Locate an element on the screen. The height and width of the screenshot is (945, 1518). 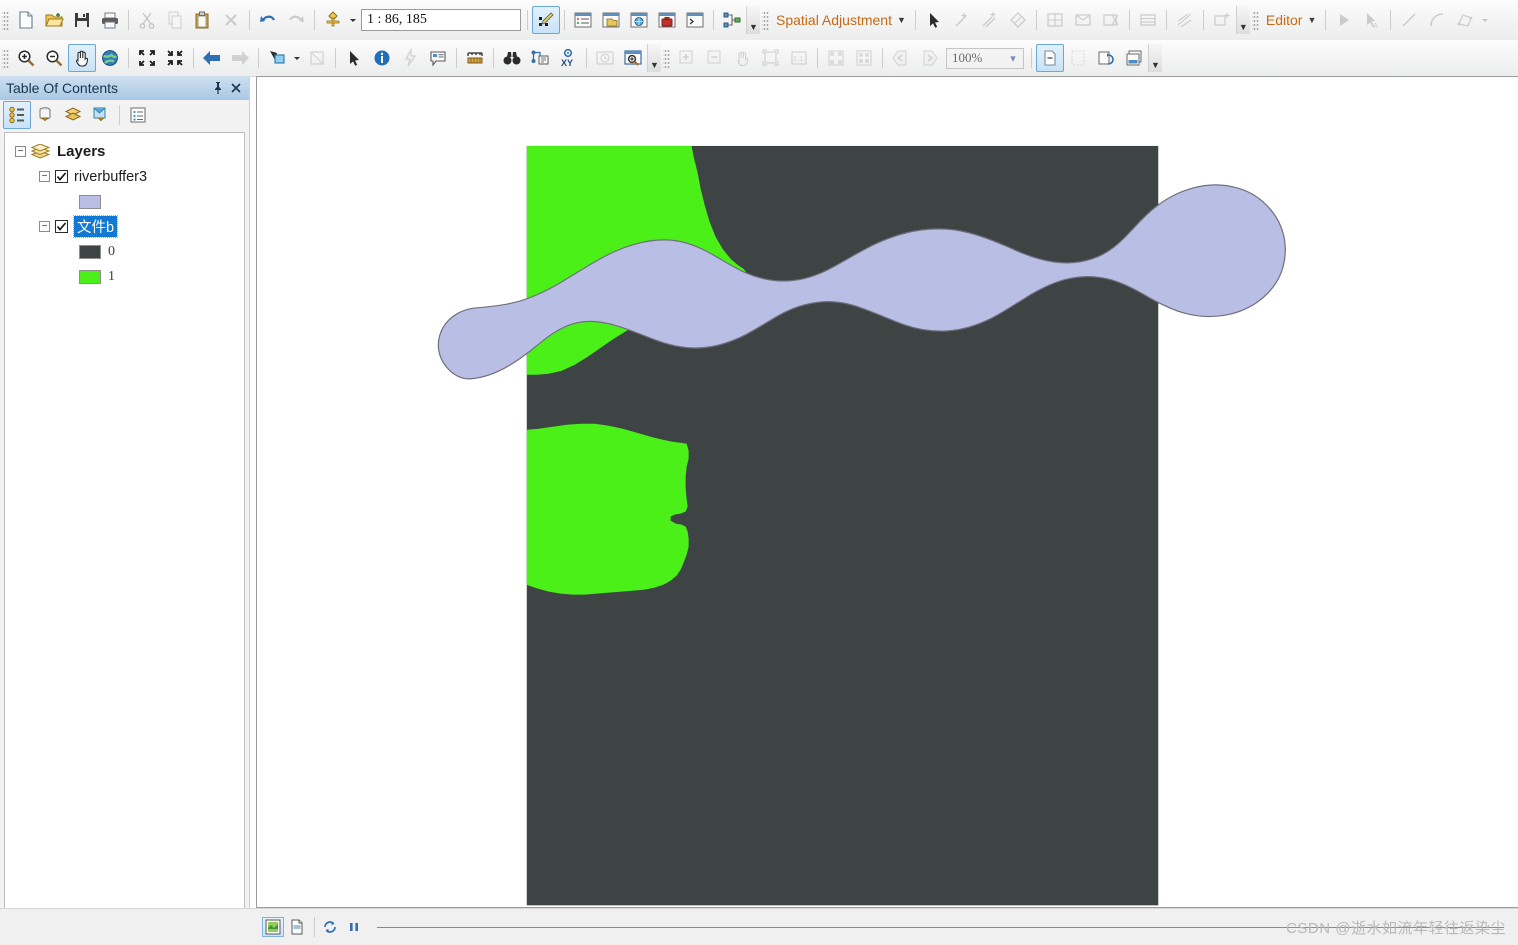
clear-selection-icon is located at coordinates (317, 58).